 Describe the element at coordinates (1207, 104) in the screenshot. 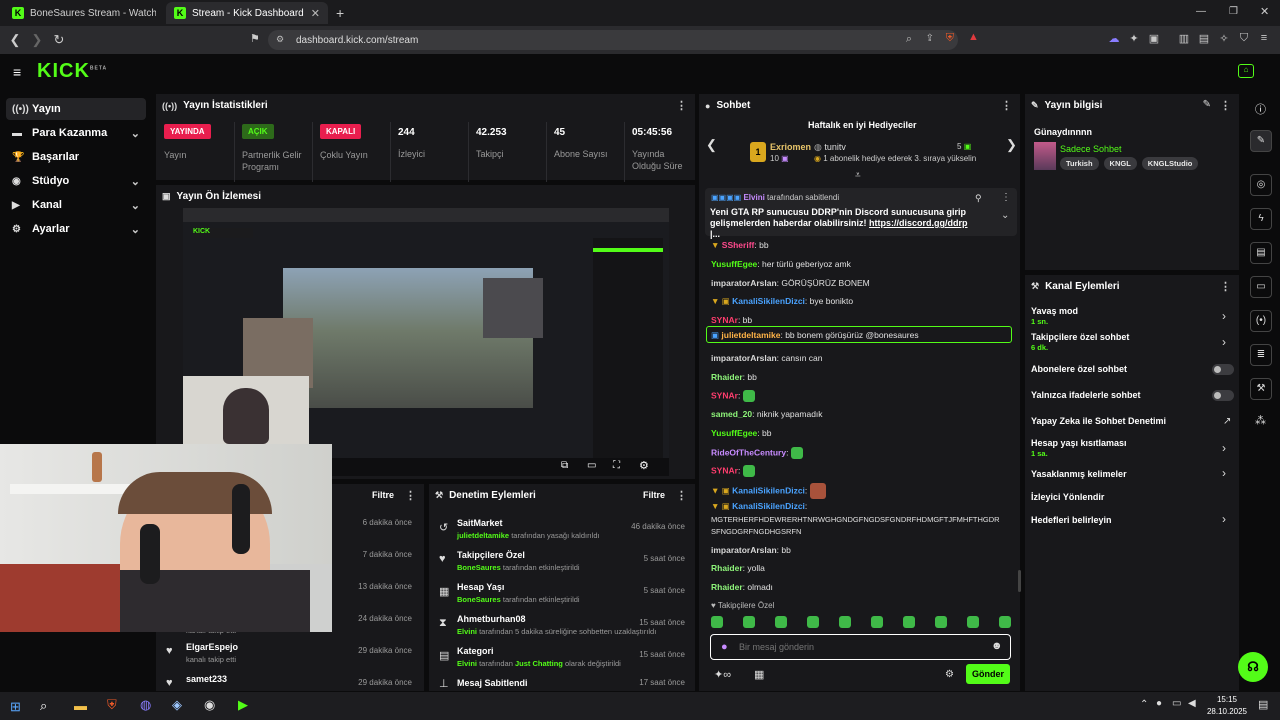

I see `edit-icon: ✎` at that location.